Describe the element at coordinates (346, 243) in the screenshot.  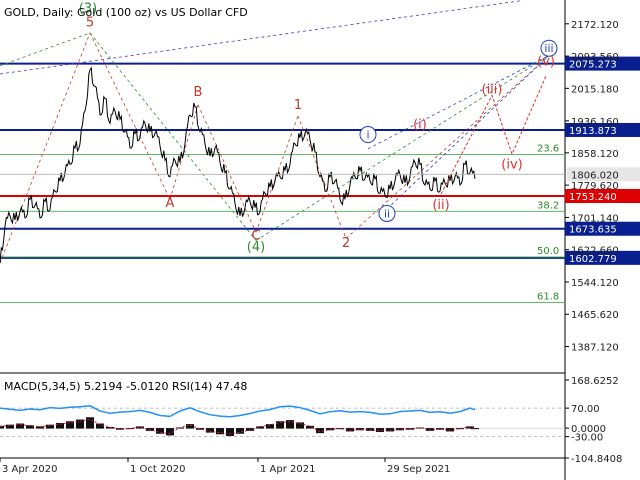
I see `wave-label-2: 2` at that location.